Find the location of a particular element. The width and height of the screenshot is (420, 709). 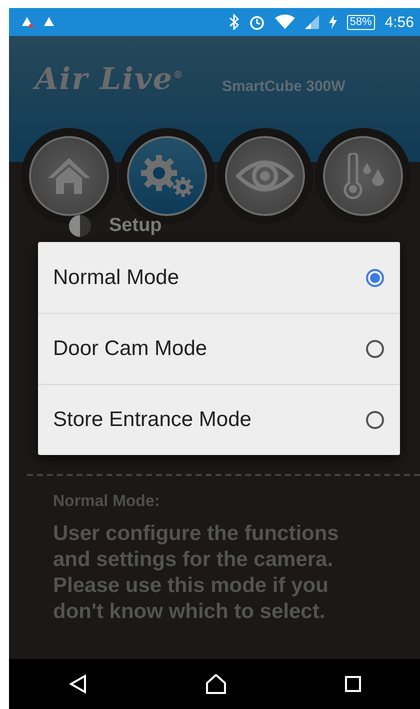

eye-icon is located at coordinates (265, 176).